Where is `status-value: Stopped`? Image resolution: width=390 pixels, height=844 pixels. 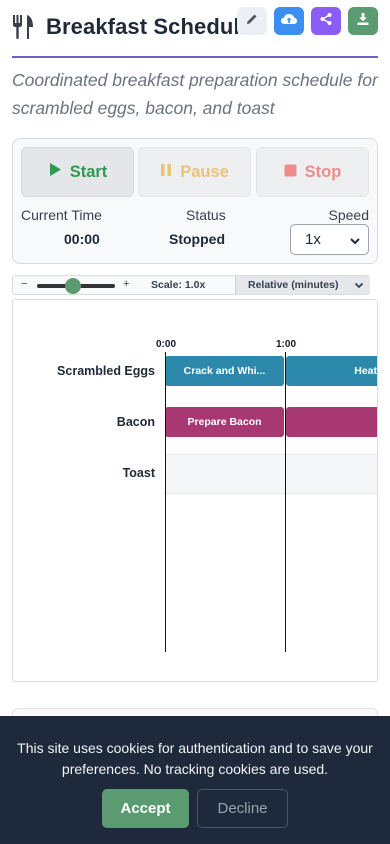
status-value: Stopped is located at coordinates (197, 239).